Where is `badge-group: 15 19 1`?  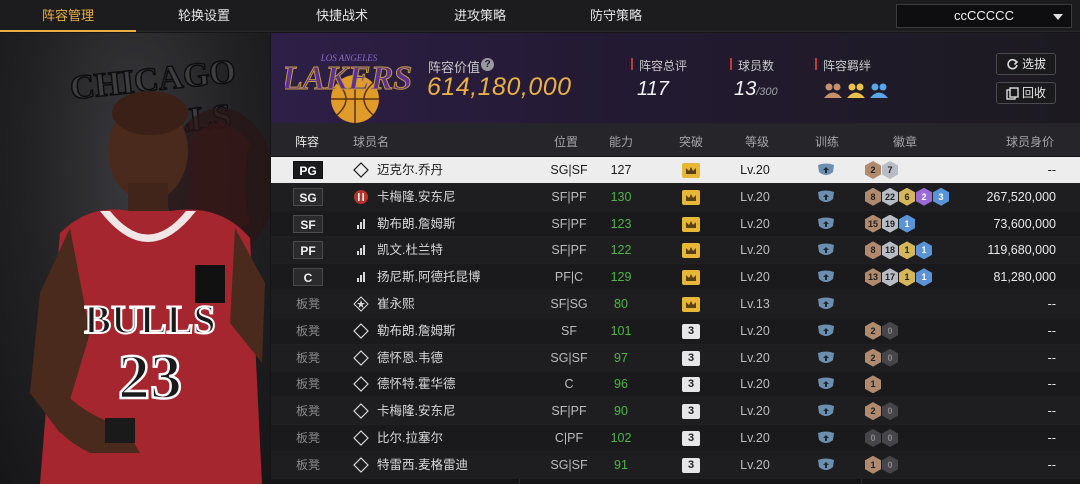
badge-group: 15 19 1 is located at coordinates (890, 223).